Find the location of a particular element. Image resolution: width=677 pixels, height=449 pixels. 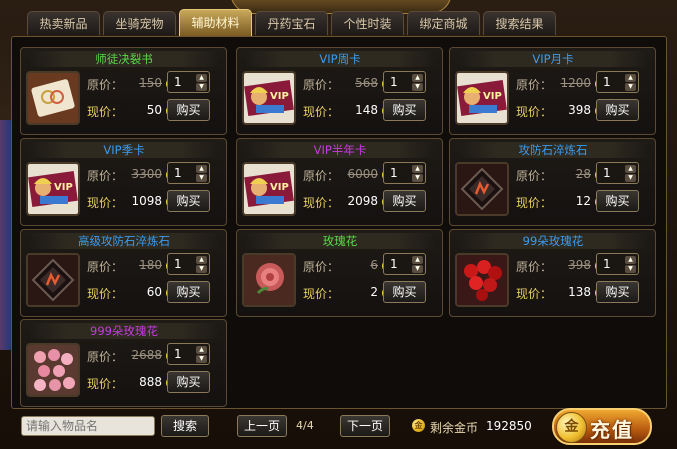

page-indicator: 4/4 is located at coordinates (305, 425).